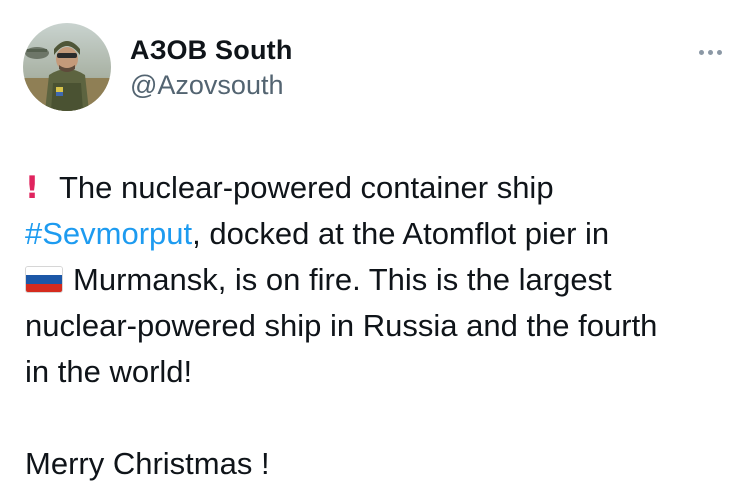 The width and height of the screenshot is (750, 489). What do you see at coordinates (108, 233) in the screenshot?
I see `hashtag-link: #Sevmorput` at bounding box center [108, 233].